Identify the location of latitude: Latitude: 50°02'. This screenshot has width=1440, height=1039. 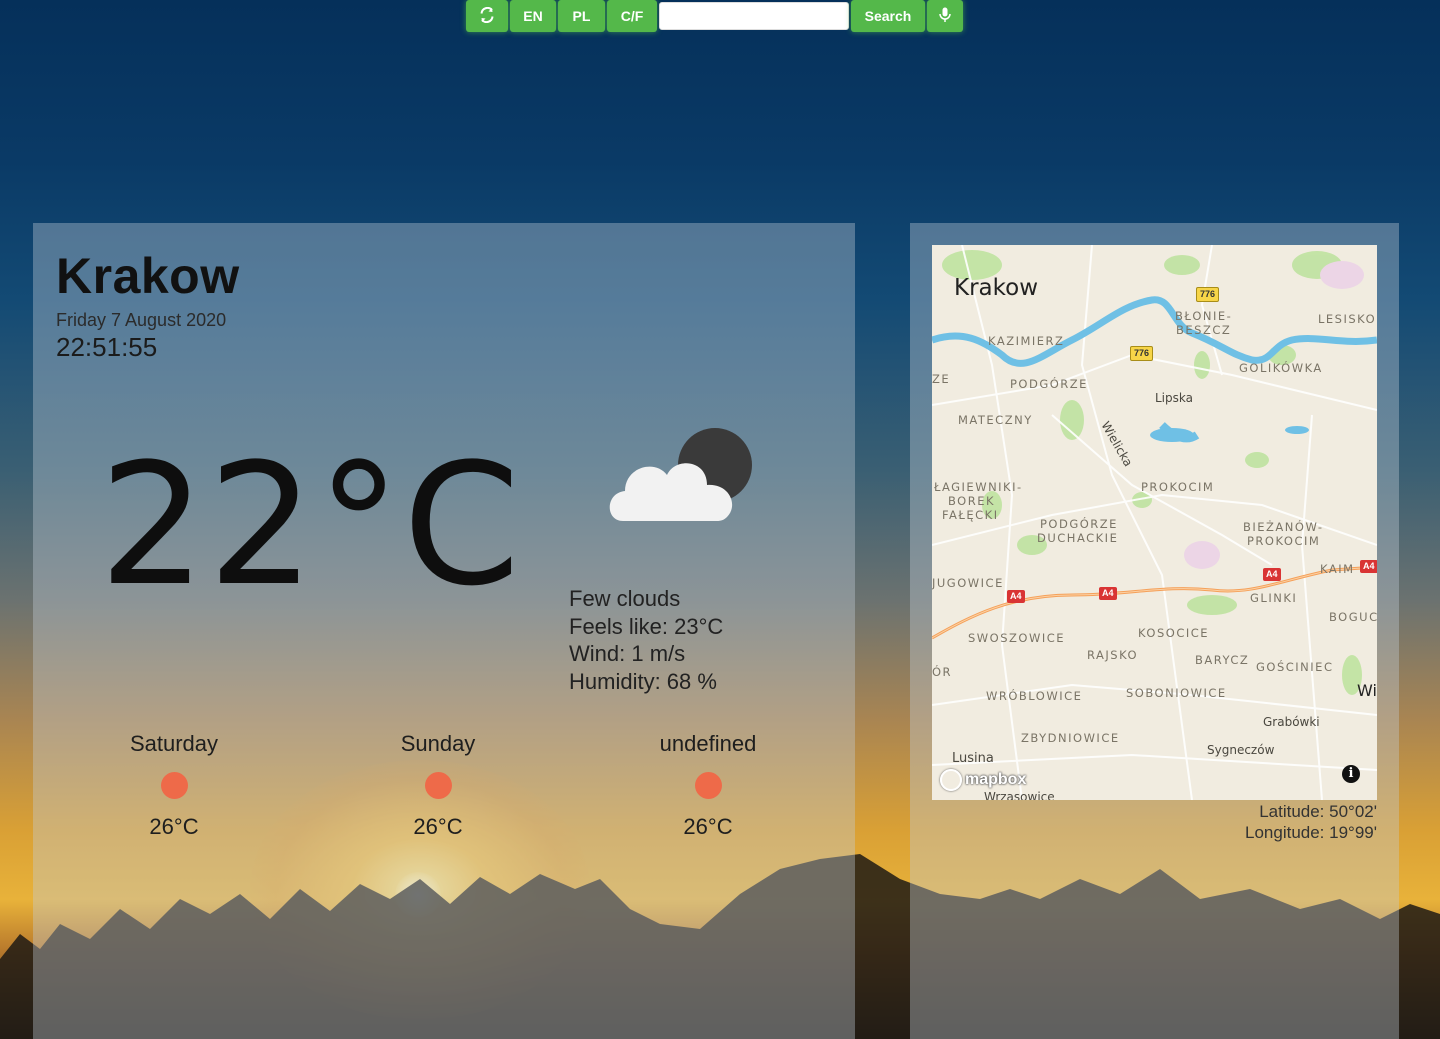
(1318, 811).